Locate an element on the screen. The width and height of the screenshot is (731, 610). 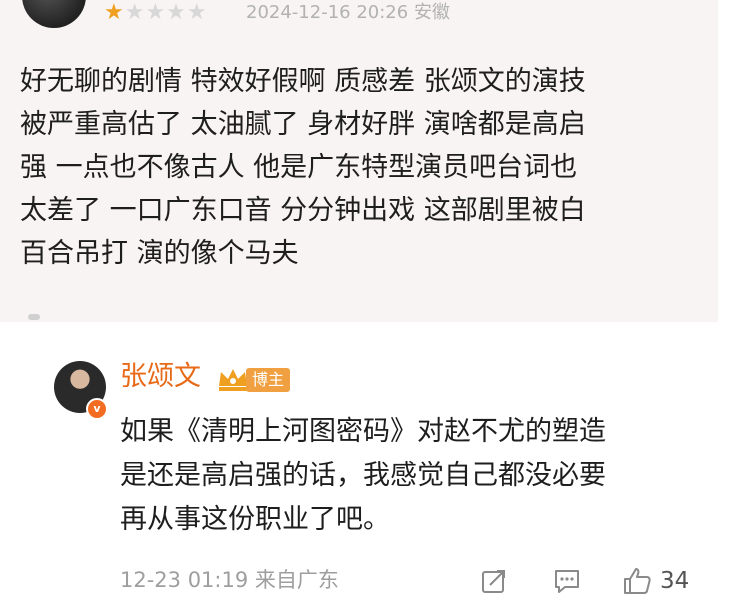
reply-line: 是还是高启强的话，我感觉自己都没必要 is located at coordinates (363, 475).